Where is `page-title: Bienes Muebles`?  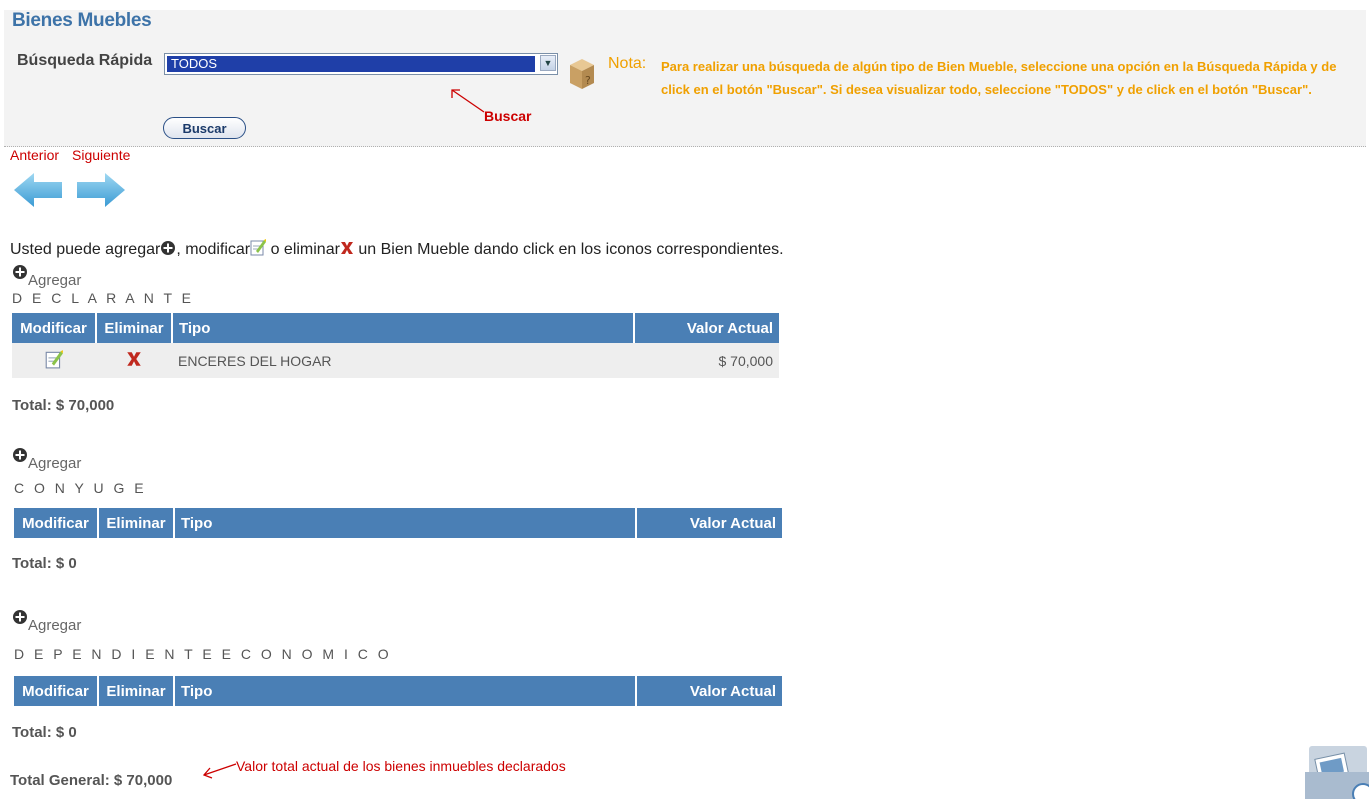
page-title: Bienes Muebles is located at coordinates (82, 20).